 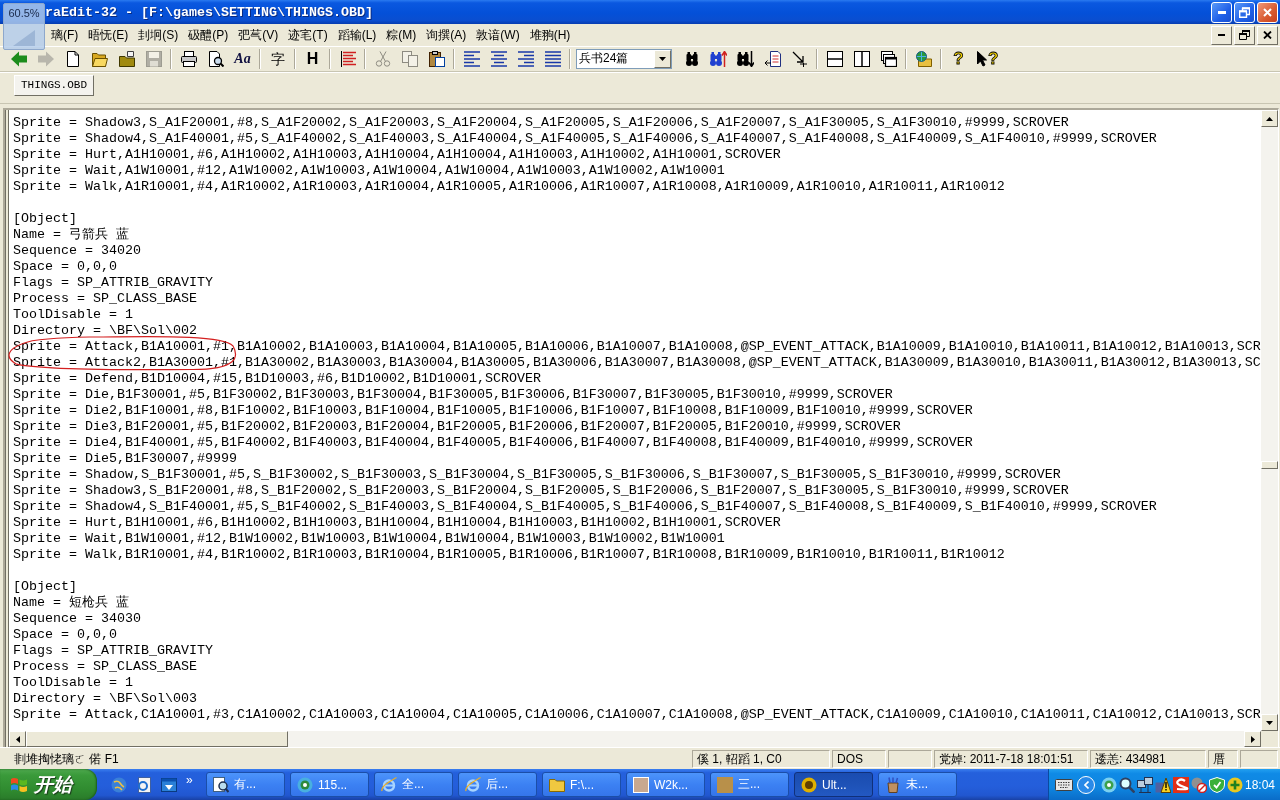 I want to click on binoculars-up-arrow-icon, so click(x=718, y=59).